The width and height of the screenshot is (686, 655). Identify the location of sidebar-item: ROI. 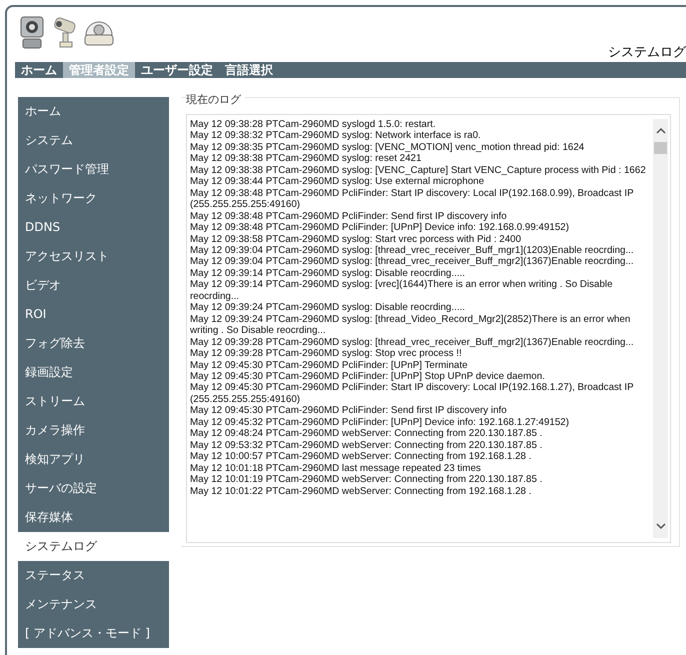
(93, 314).